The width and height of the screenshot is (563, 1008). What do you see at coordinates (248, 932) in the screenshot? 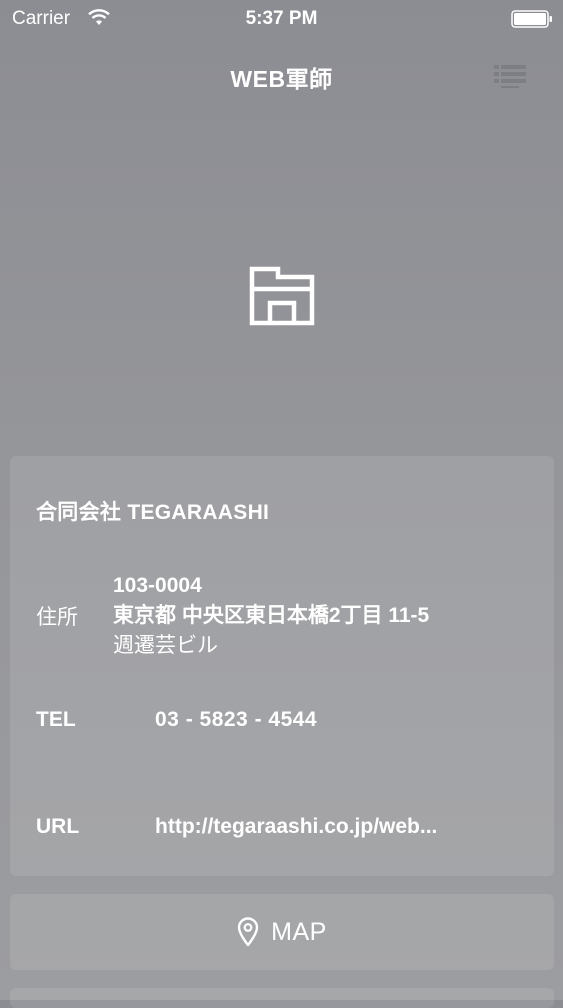
I see `map-pin-icon` at bounding box center [248, 932].